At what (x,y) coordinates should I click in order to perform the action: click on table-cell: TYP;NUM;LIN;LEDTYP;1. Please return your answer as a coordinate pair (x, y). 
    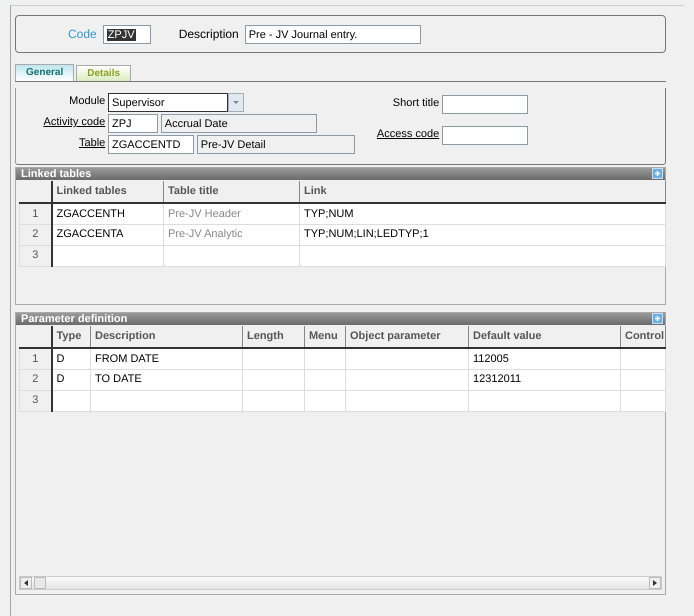
    Looking at the image, I should click on (483, 234).